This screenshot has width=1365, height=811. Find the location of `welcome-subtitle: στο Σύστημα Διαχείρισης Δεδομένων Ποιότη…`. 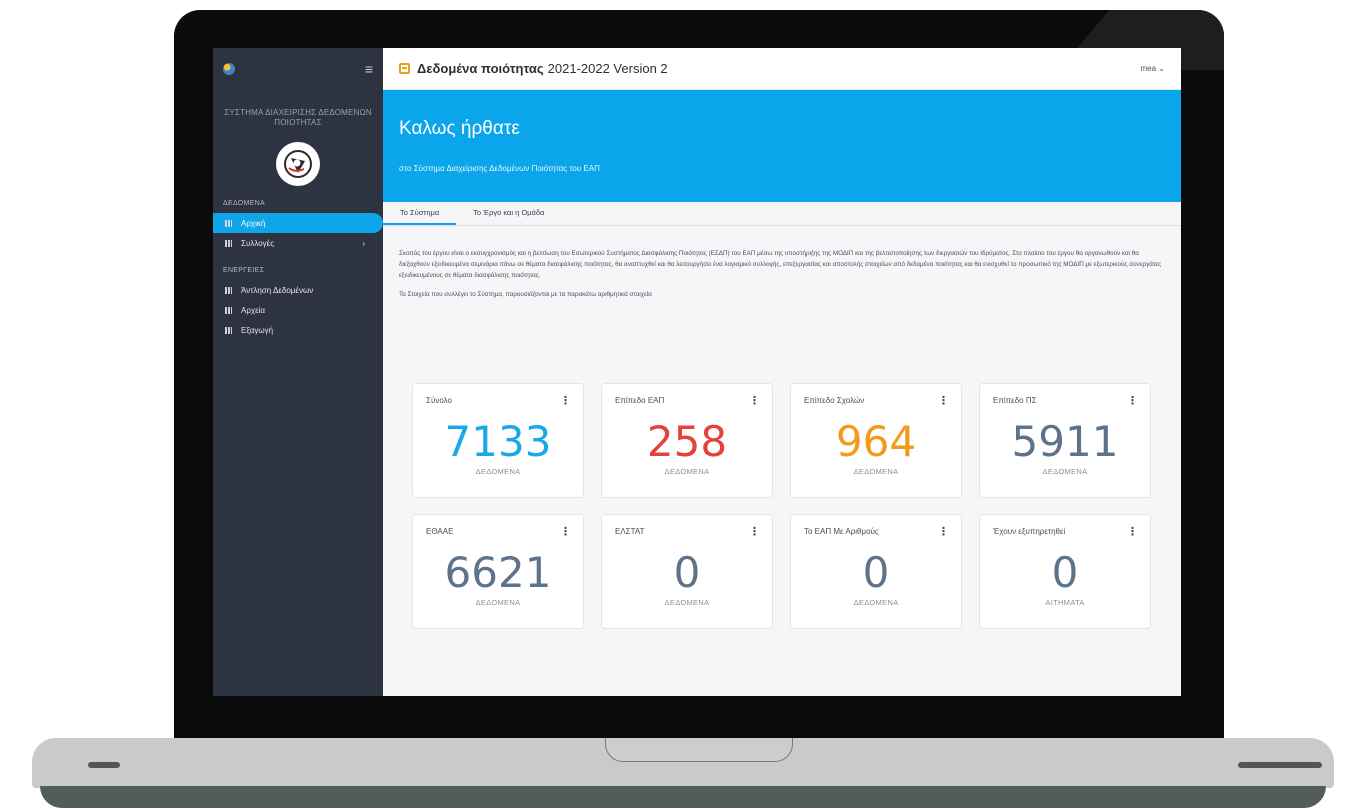

welcome-subtitle: στο Σύστημα Διαχείρισης Δεδομένων Ποιότη… is located at coordinates (499, 168).